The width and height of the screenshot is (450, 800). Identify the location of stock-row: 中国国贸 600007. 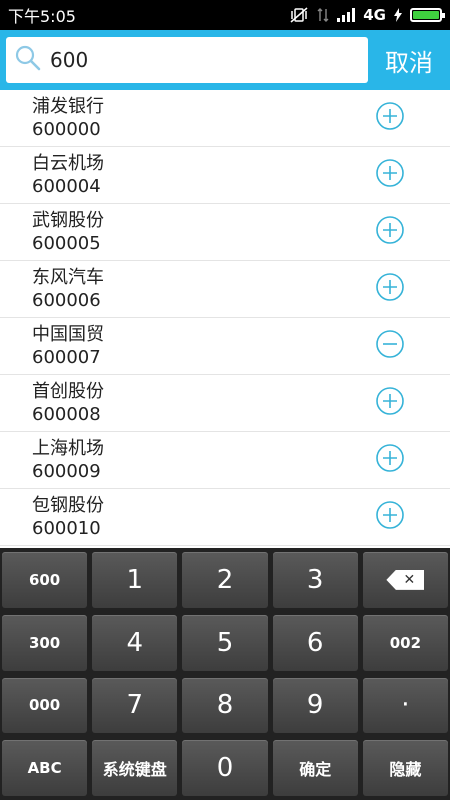
(225, 346).